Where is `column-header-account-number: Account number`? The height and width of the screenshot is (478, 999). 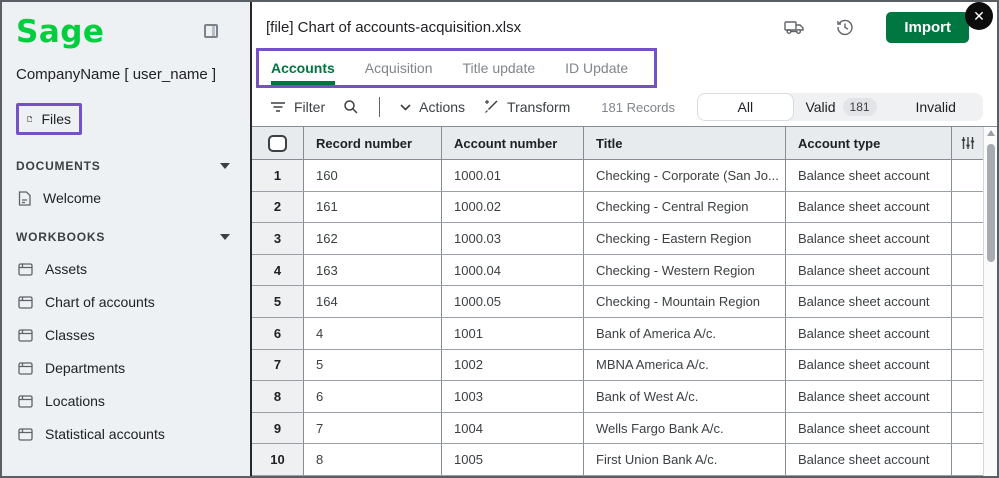 column-header-account-number: Account number is located at coordinates (513, 143).